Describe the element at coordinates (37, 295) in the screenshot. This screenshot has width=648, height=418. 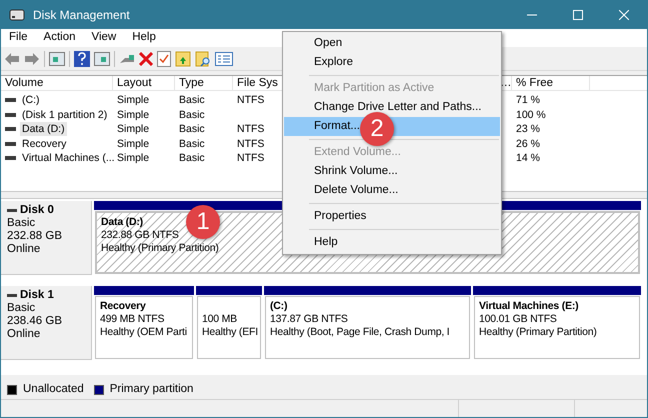
I see `disk-name: Disk 1` at that location.